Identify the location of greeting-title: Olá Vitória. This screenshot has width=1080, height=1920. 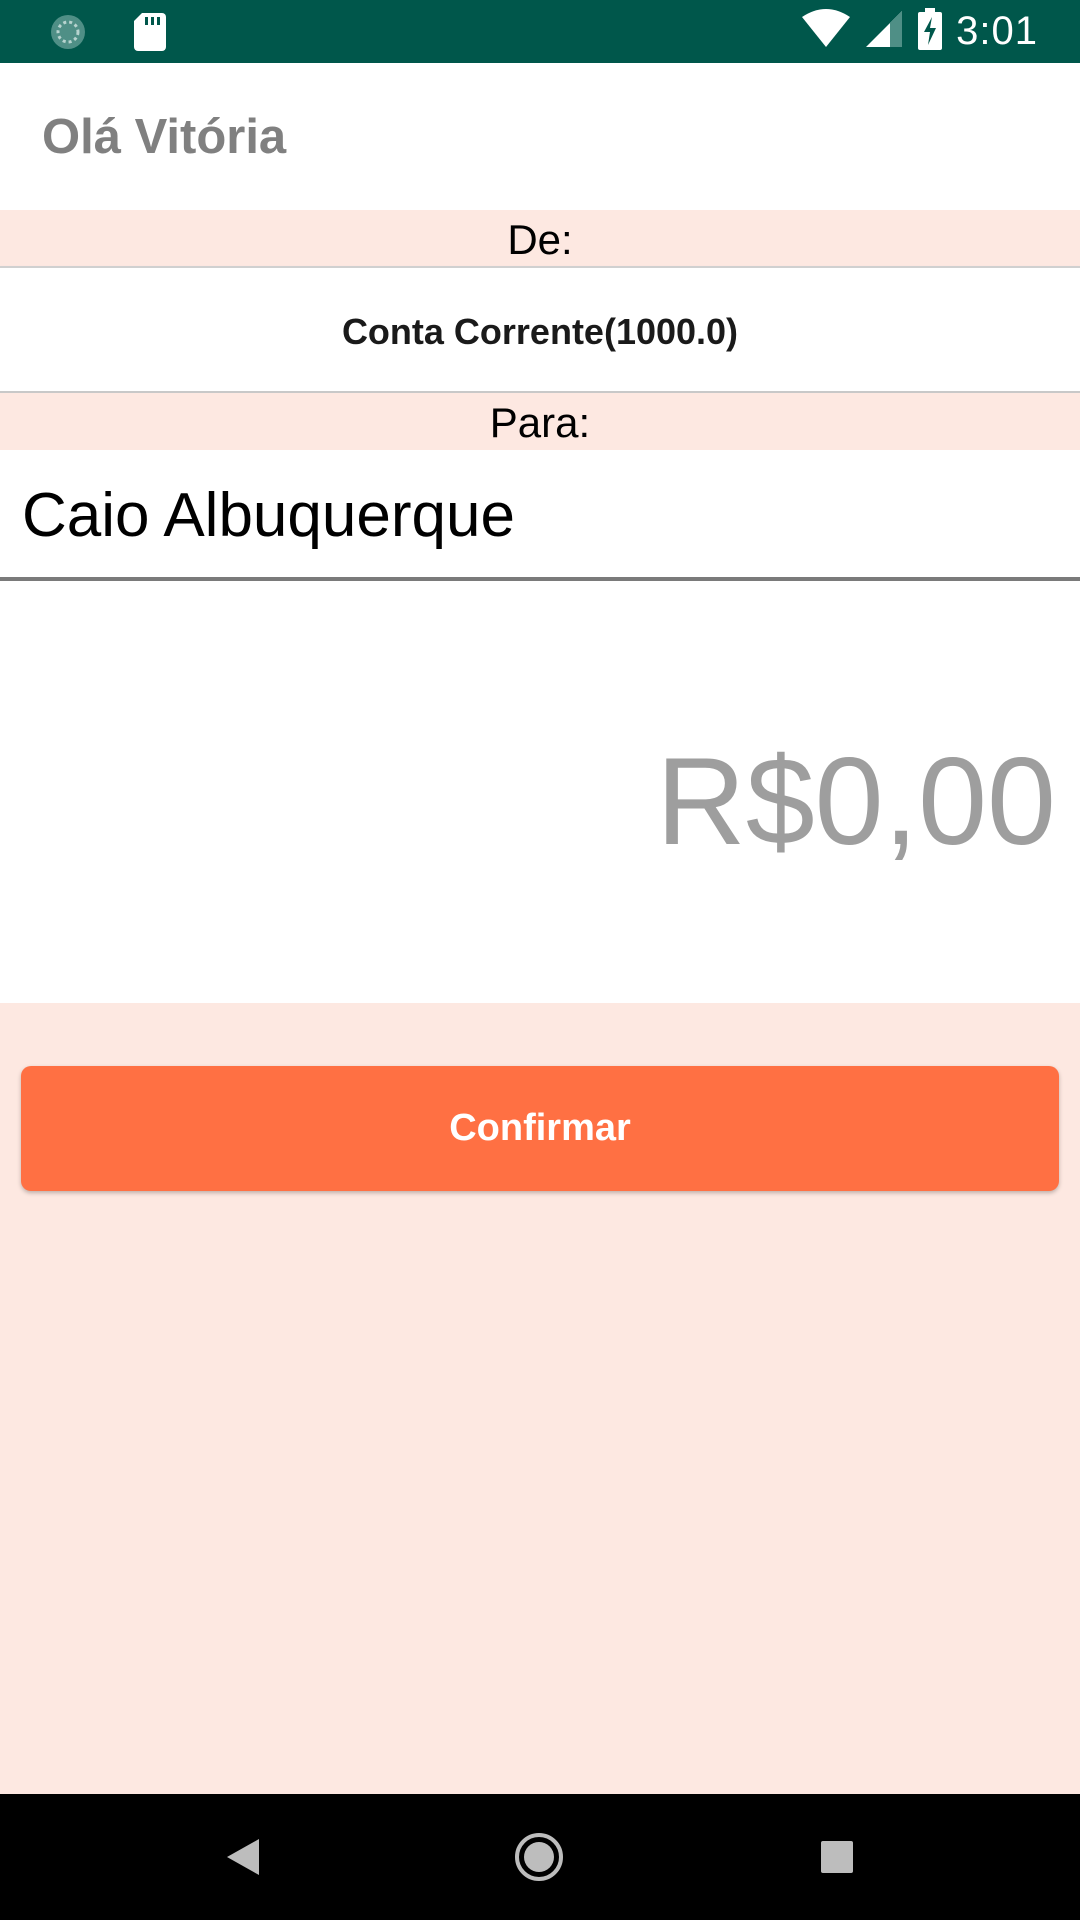
(164, 137).